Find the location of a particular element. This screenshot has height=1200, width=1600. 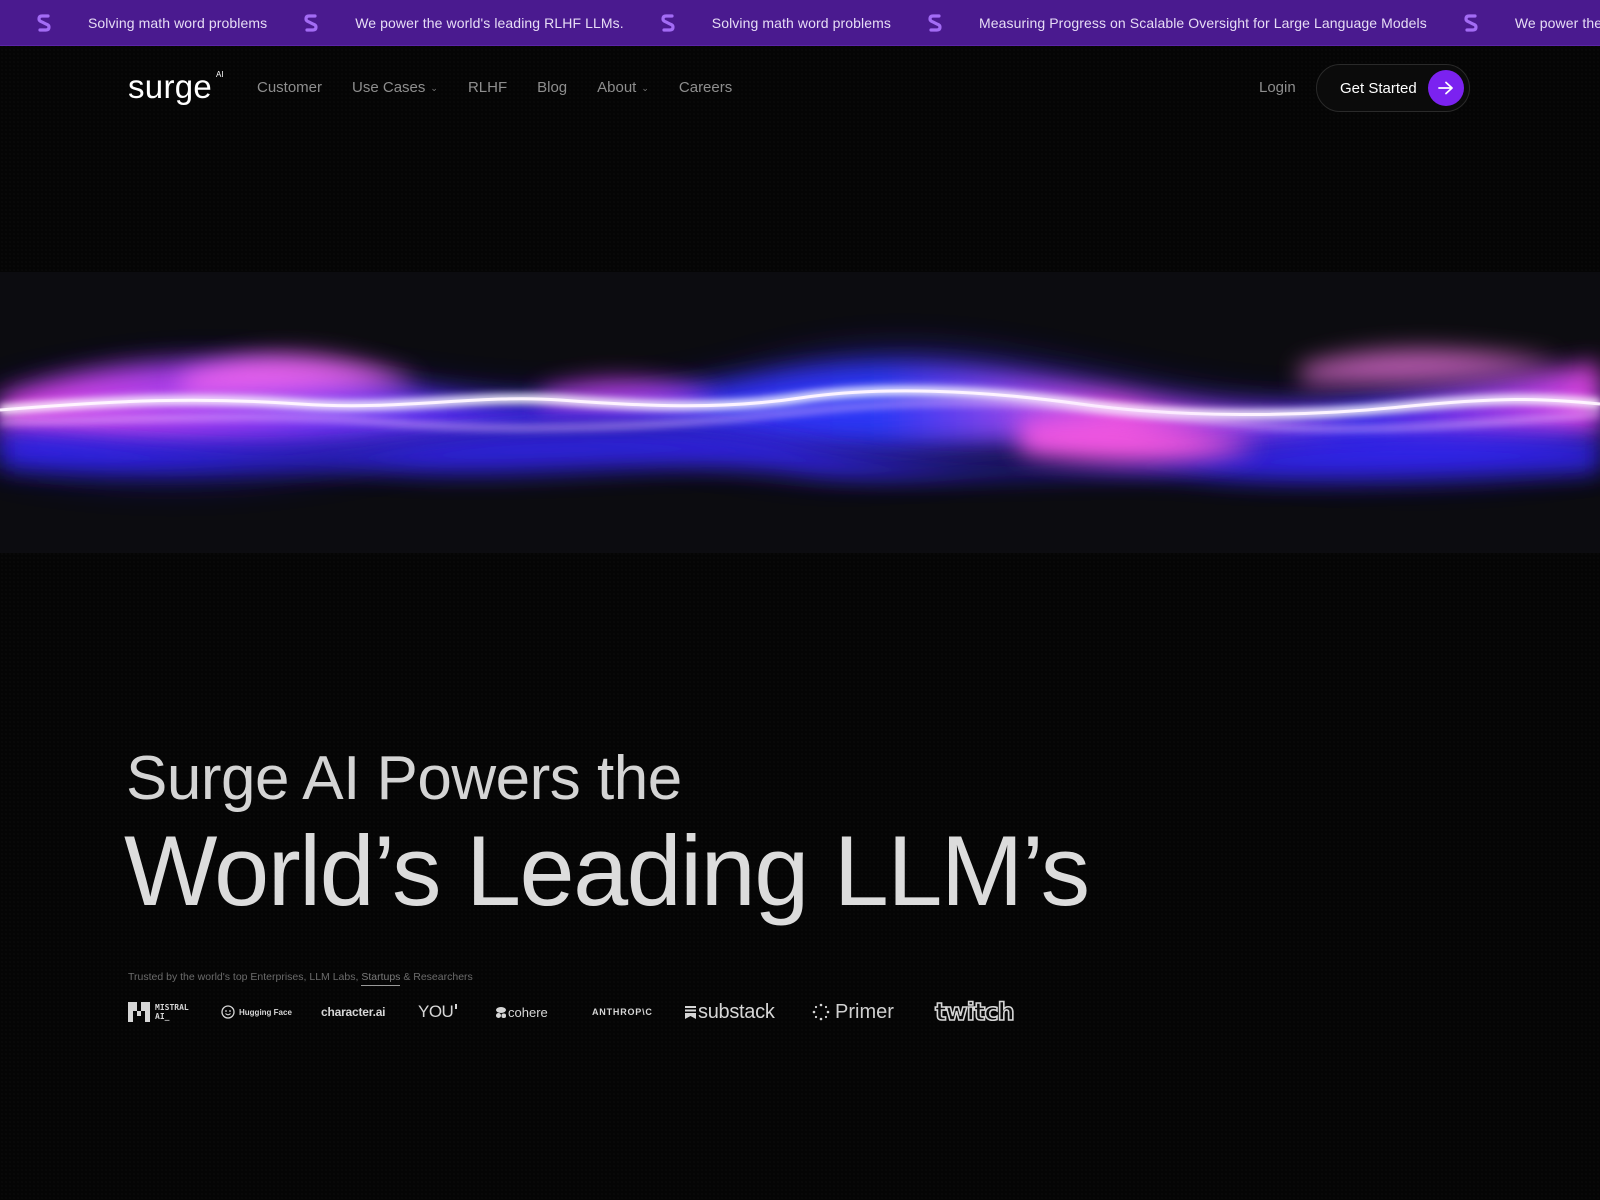

anthropic-logo: ANTHROP\C is located at coordinates (638, 1012).